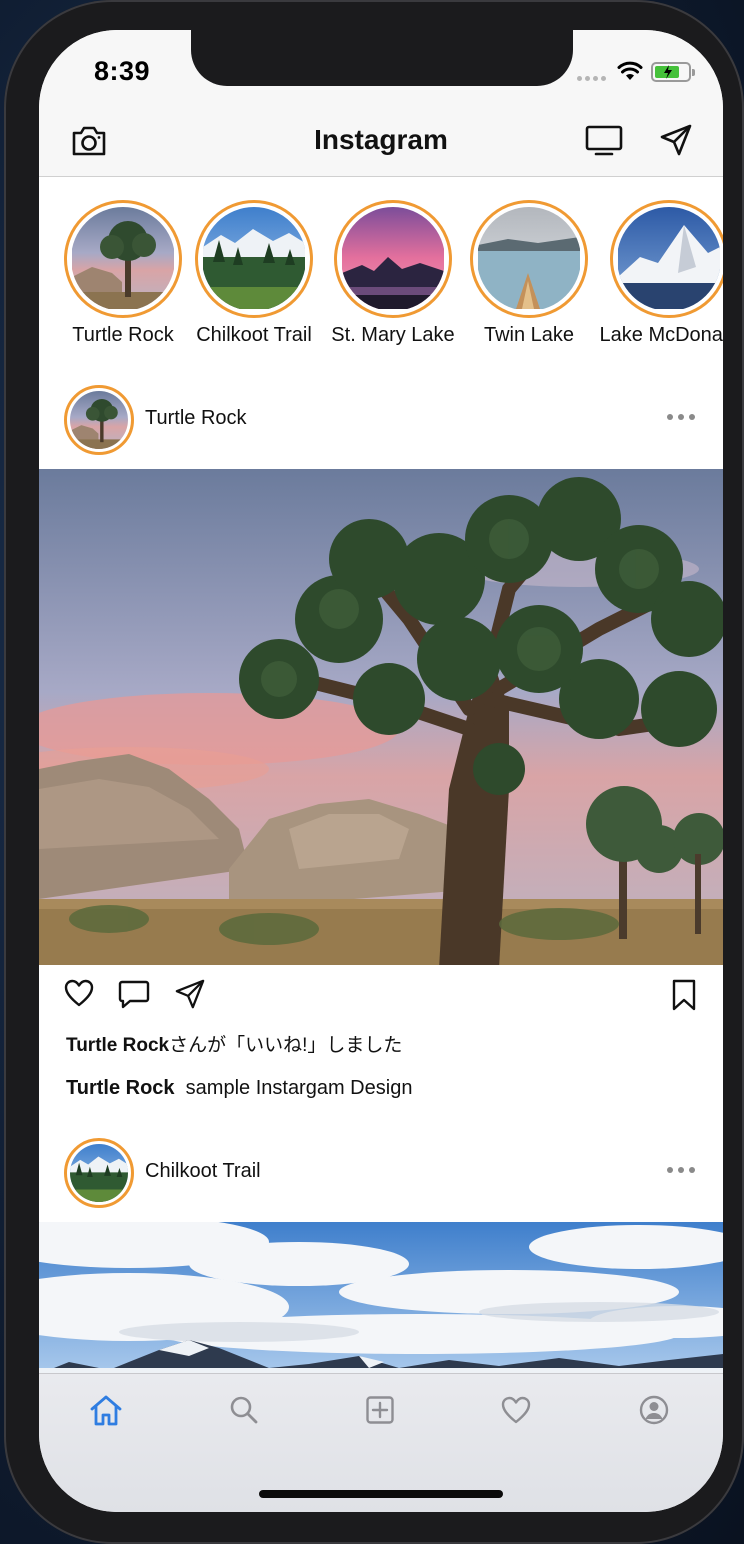  I want to click on likes-username: Turtle Rock, so click(117, 1045).